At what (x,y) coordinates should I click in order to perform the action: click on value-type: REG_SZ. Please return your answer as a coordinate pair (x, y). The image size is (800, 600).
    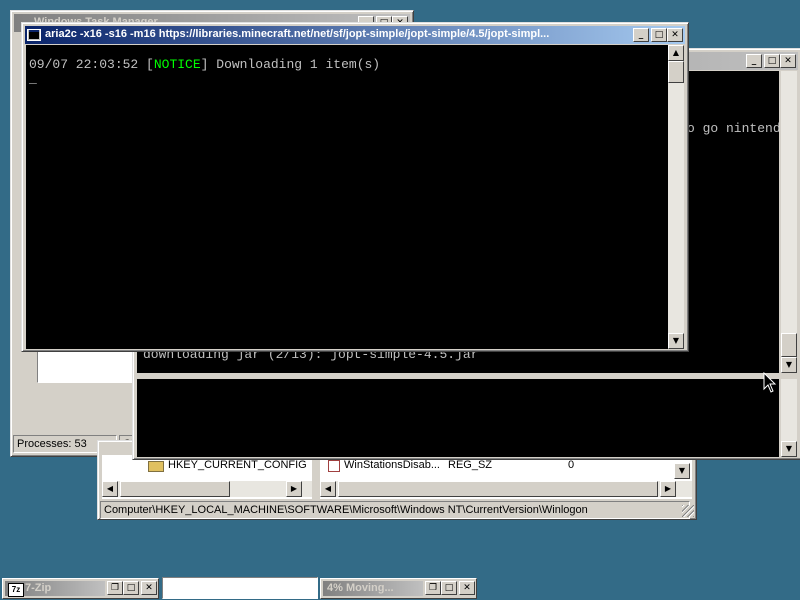
    Looking at the image, I should click on (470, 465).